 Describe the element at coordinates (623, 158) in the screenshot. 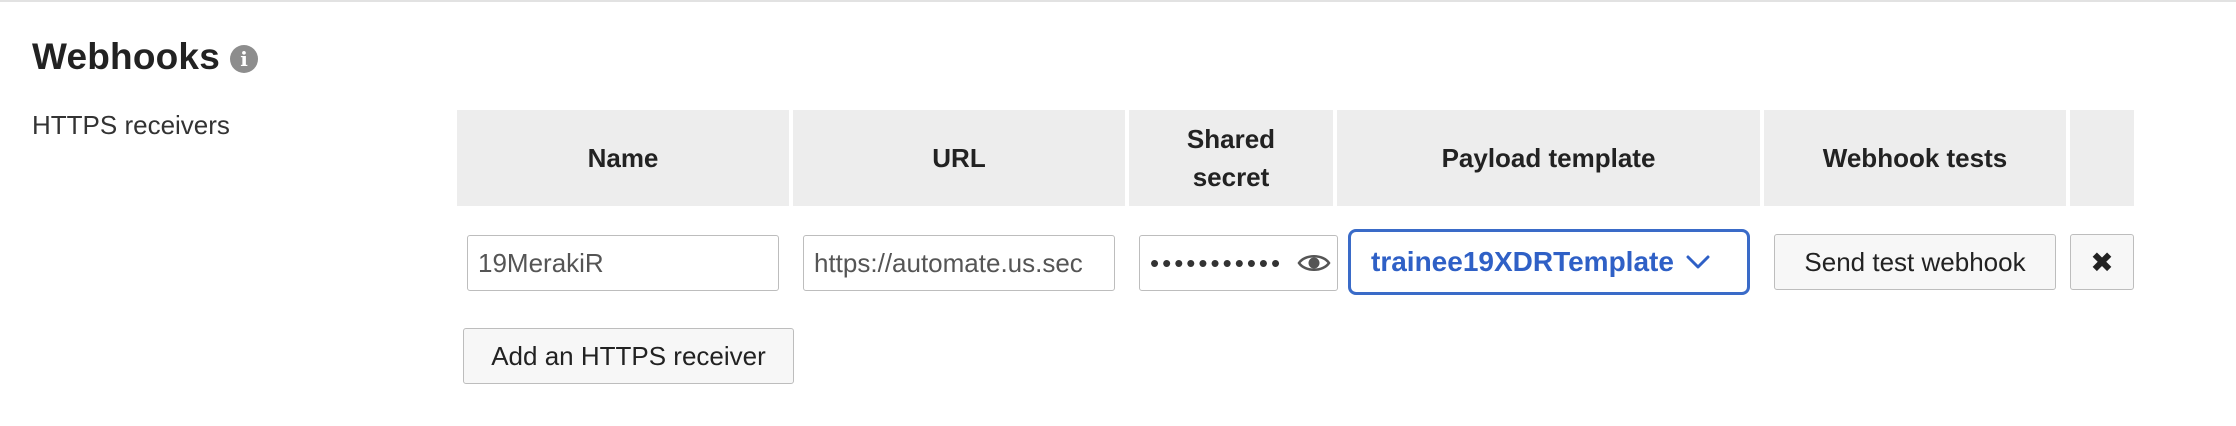

I see `header-name: Name` at that location.